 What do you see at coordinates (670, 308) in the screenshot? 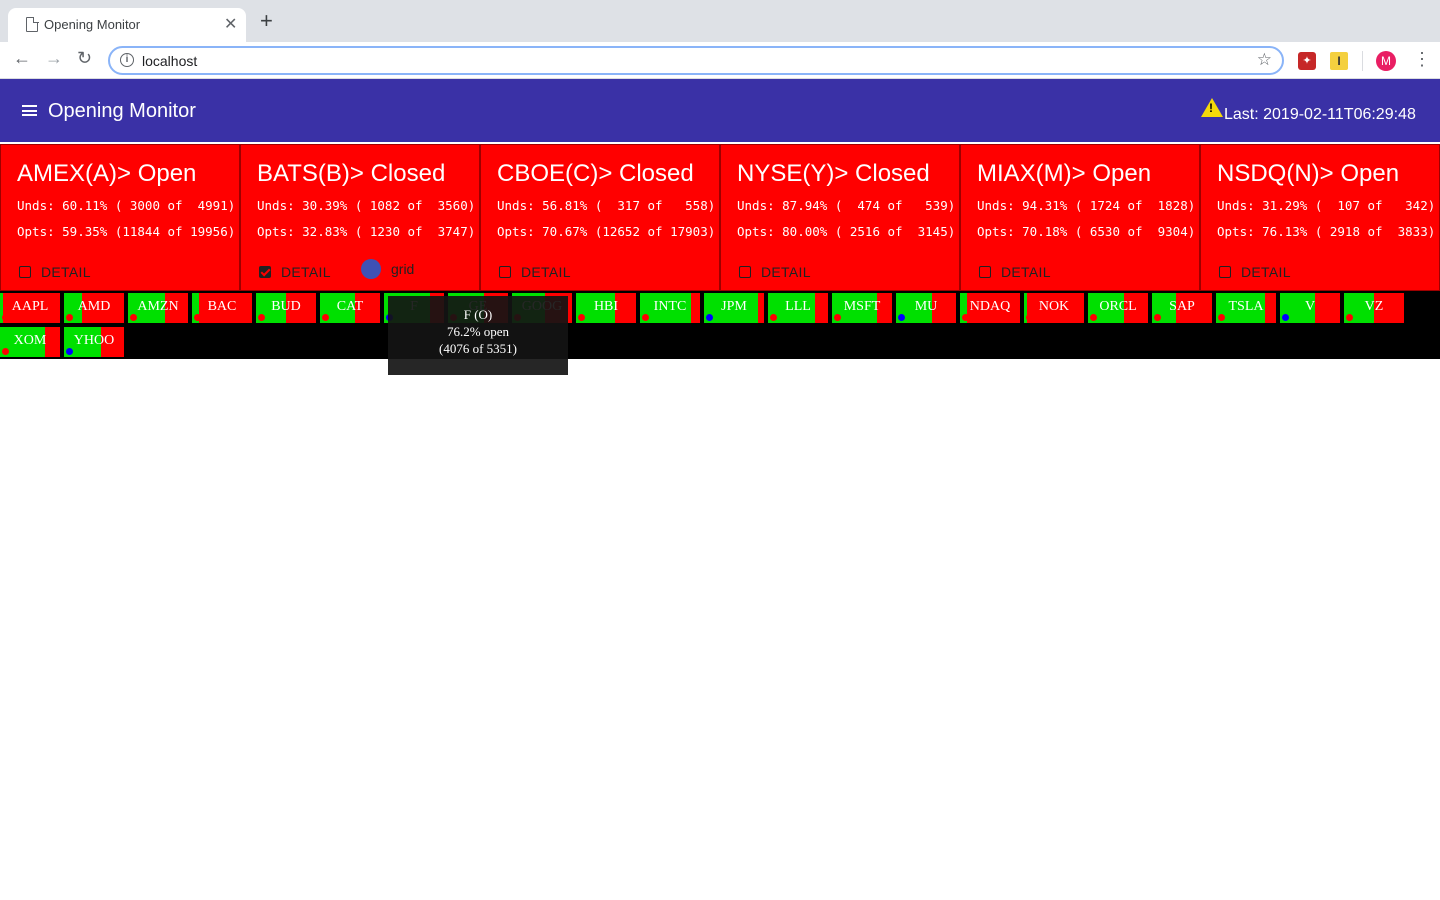
I see `ticker-intc: INTC` at bounding box center [670, 308].